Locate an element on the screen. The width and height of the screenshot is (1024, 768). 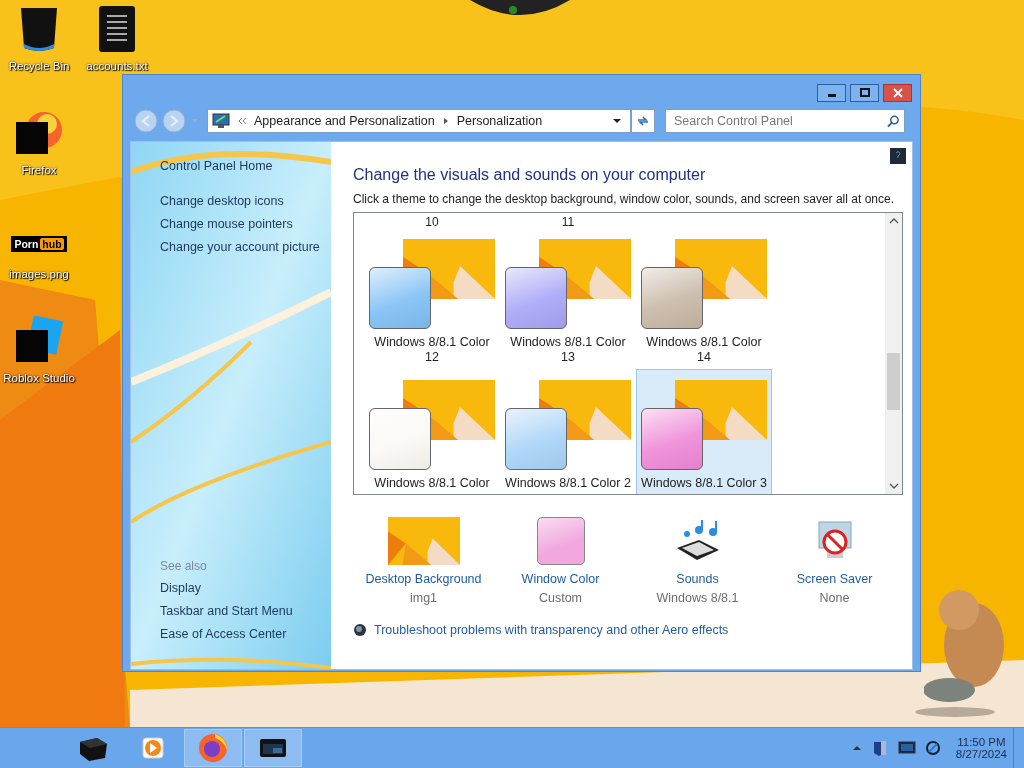
caret-icon is located at coordinates (856, 748).